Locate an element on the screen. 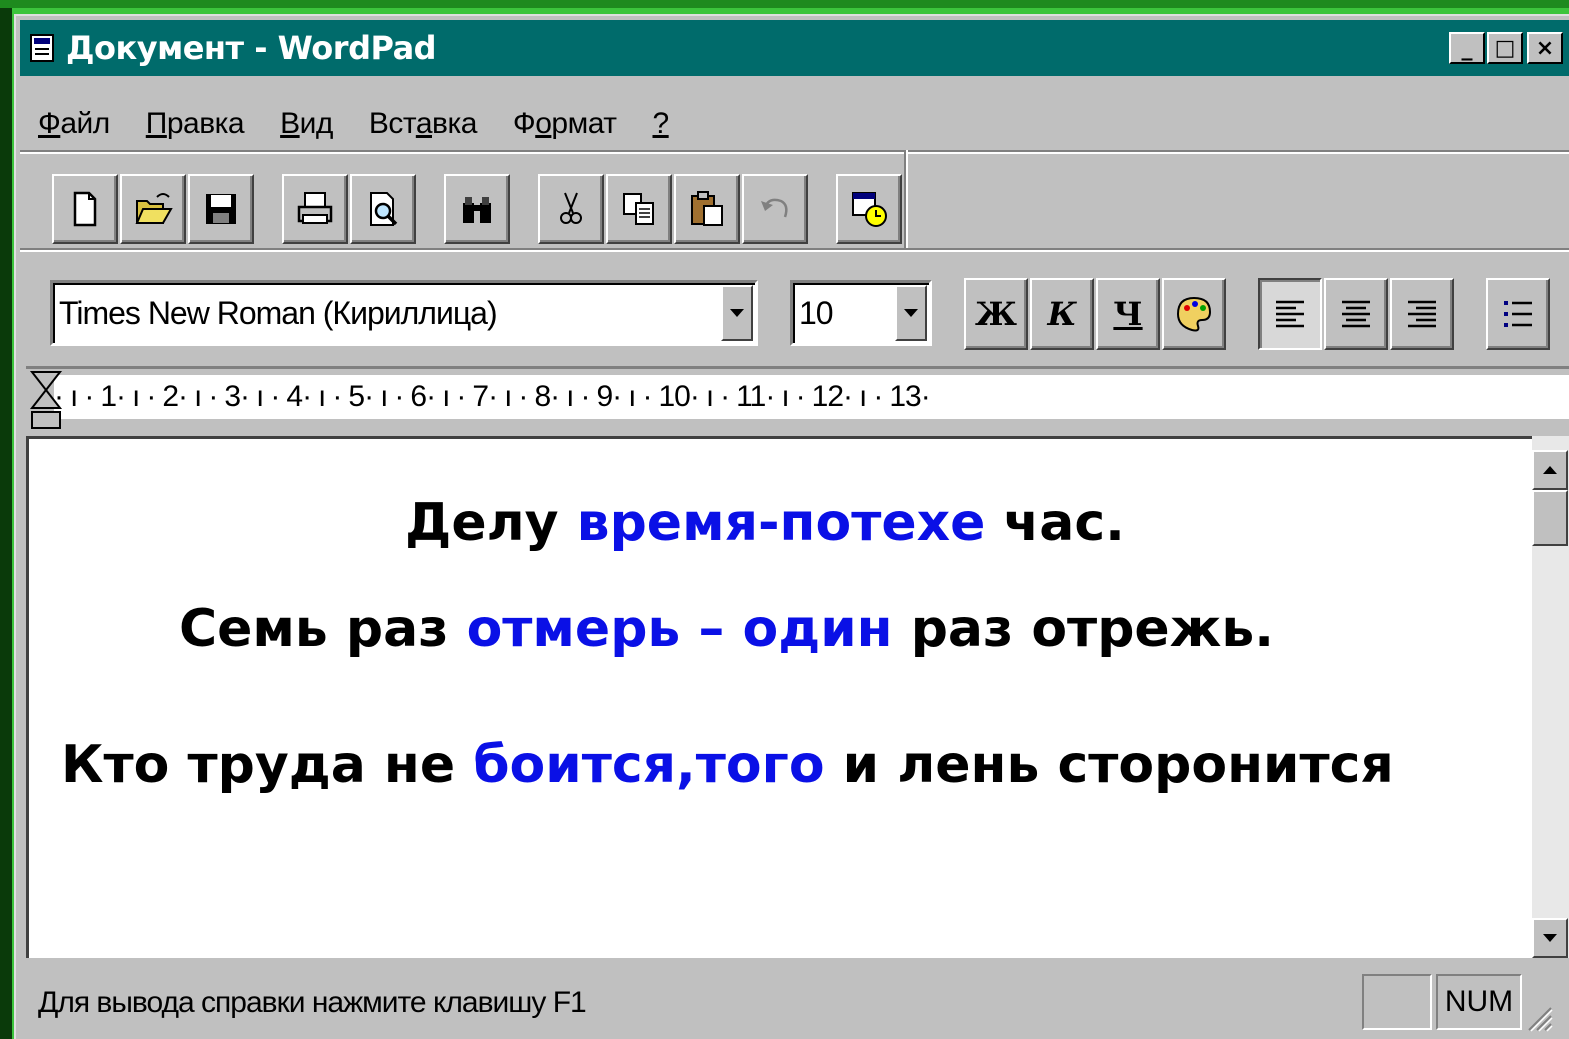 This screenshot has height=1039, width=1569. window-controls: _ □ × is located at coordinates (1506, 48).